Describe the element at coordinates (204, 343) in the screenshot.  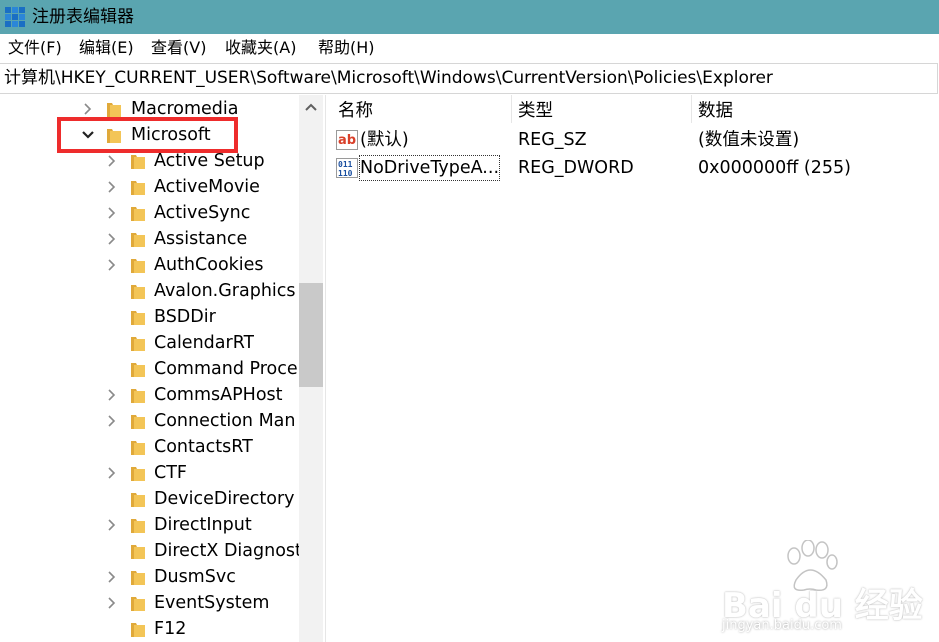
I see `tree-item-label: CalendarRT` at that location.